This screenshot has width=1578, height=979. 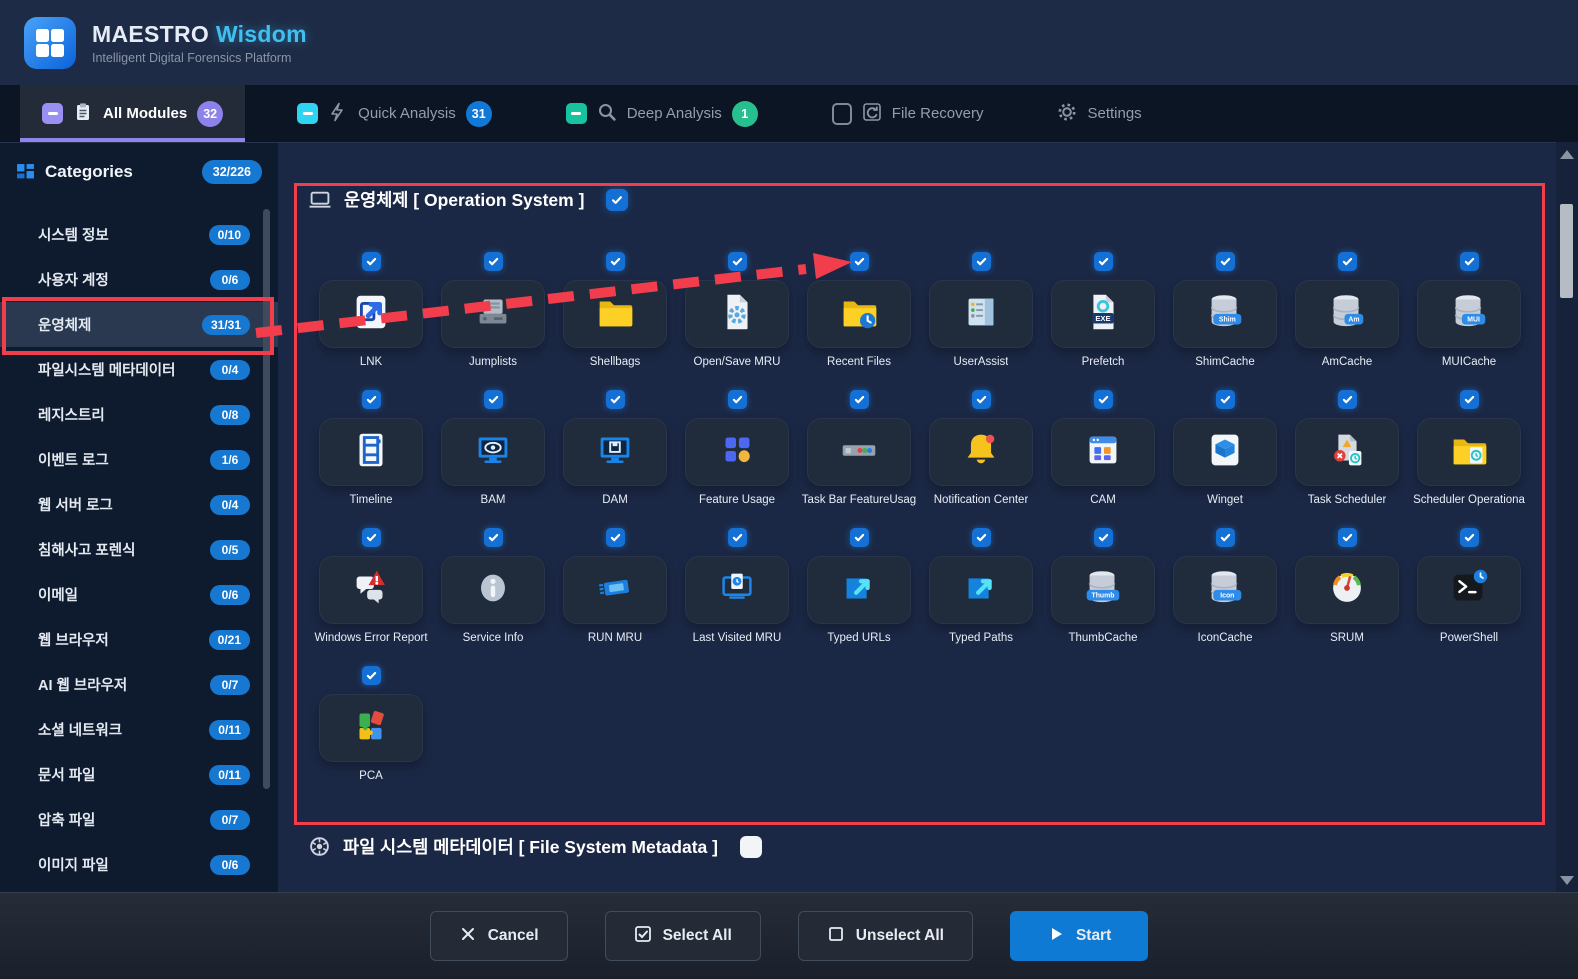 What do you see at coordinates (1103, 590) in the screenshot?
I see `module-tile: Thumb` at bounding box center [1103, 590].